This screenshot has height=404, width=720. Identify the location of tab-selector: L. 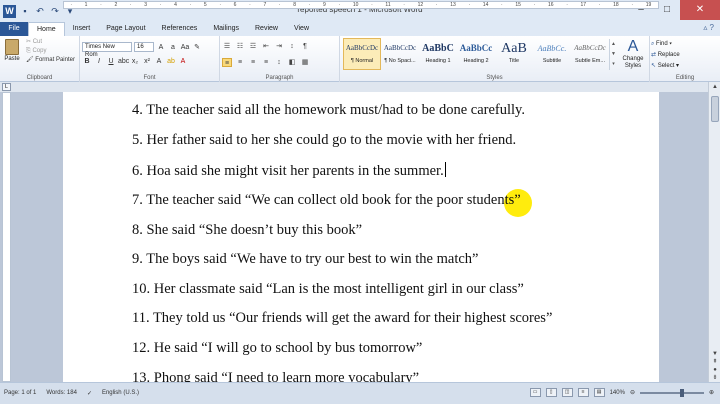
(6, 87).